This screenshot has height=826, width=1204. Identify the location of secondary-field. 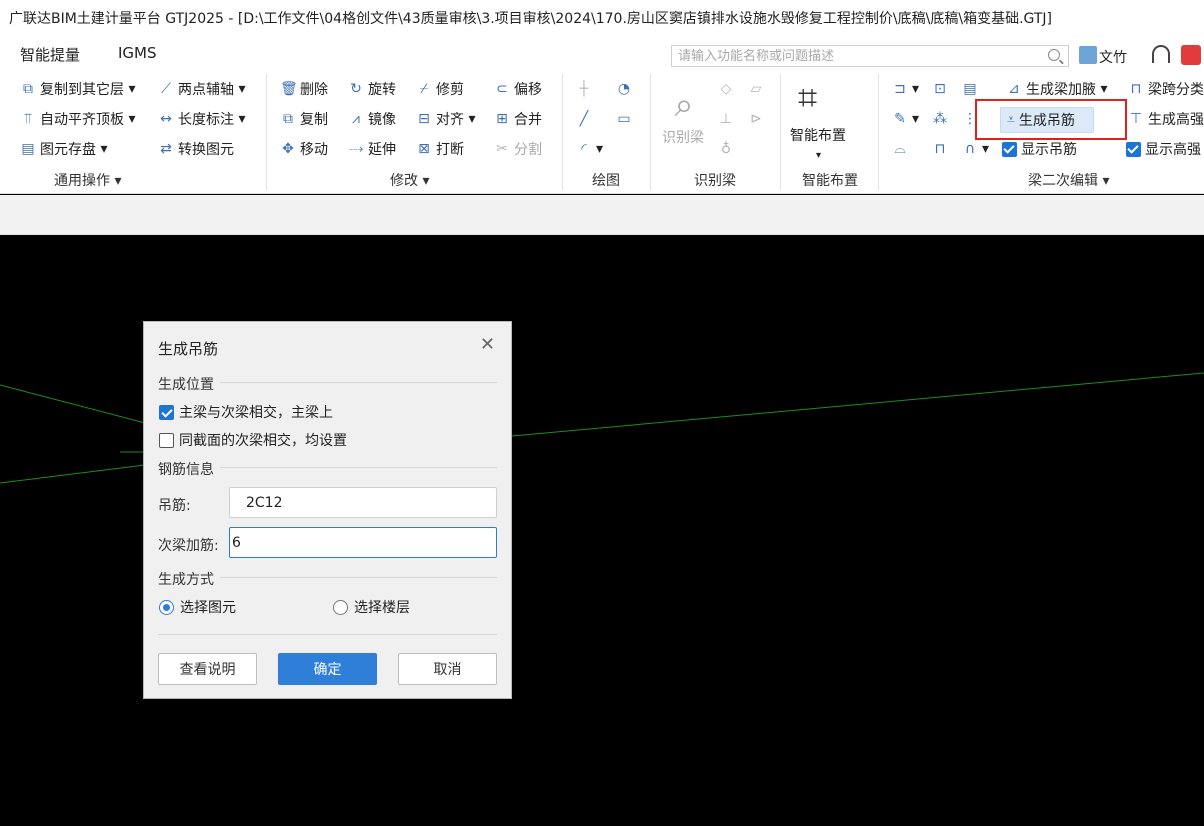
(363, 542).